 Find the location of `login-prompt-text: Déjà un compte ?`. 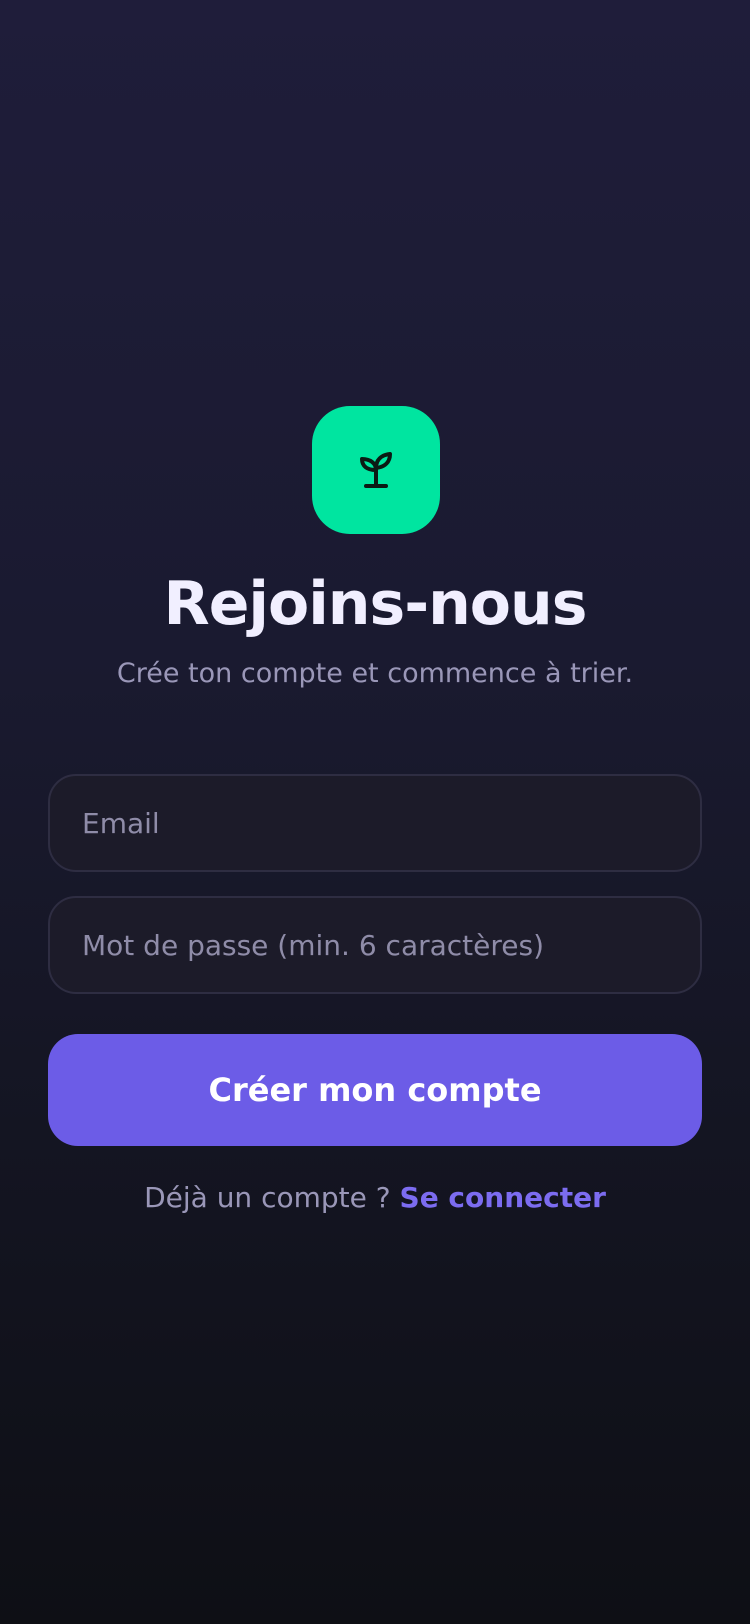

login-prompt-text: Déjà un compte ? is located at coordinates (267, 1197).